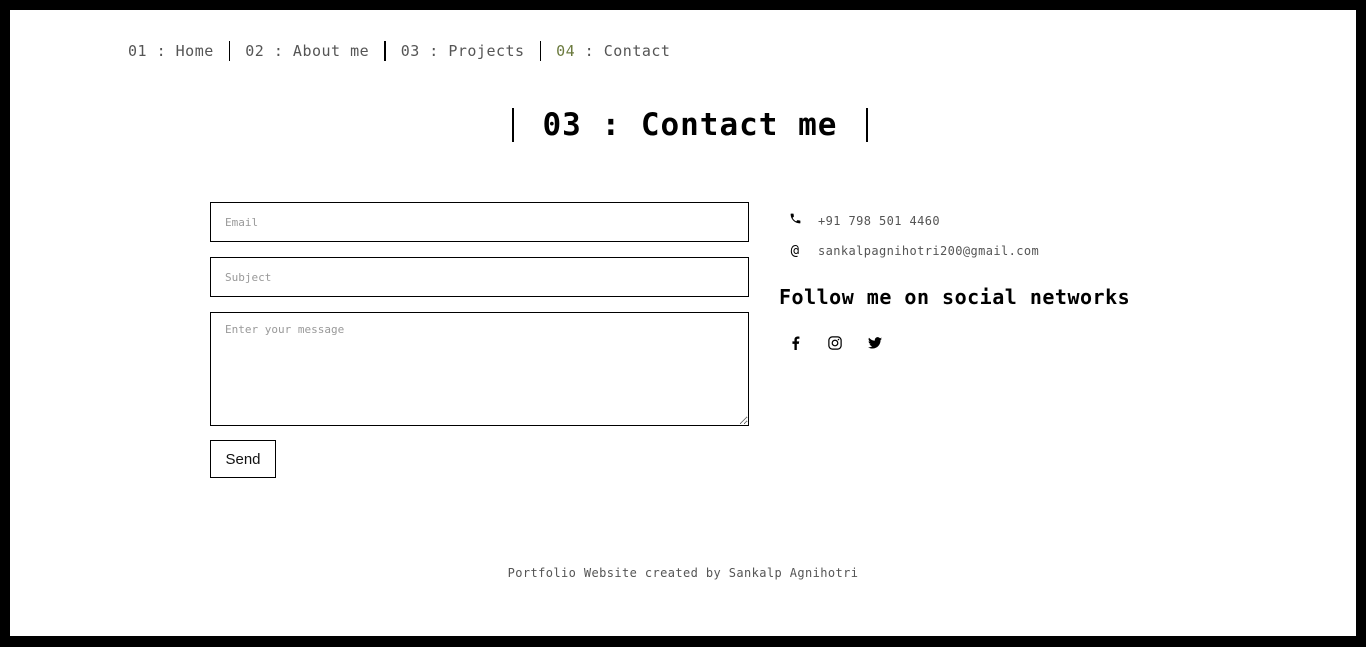 Image resolution: width=1366 pixels, height=647 pixels. I want to click on nav-item-number: 03, so click(410, 51).